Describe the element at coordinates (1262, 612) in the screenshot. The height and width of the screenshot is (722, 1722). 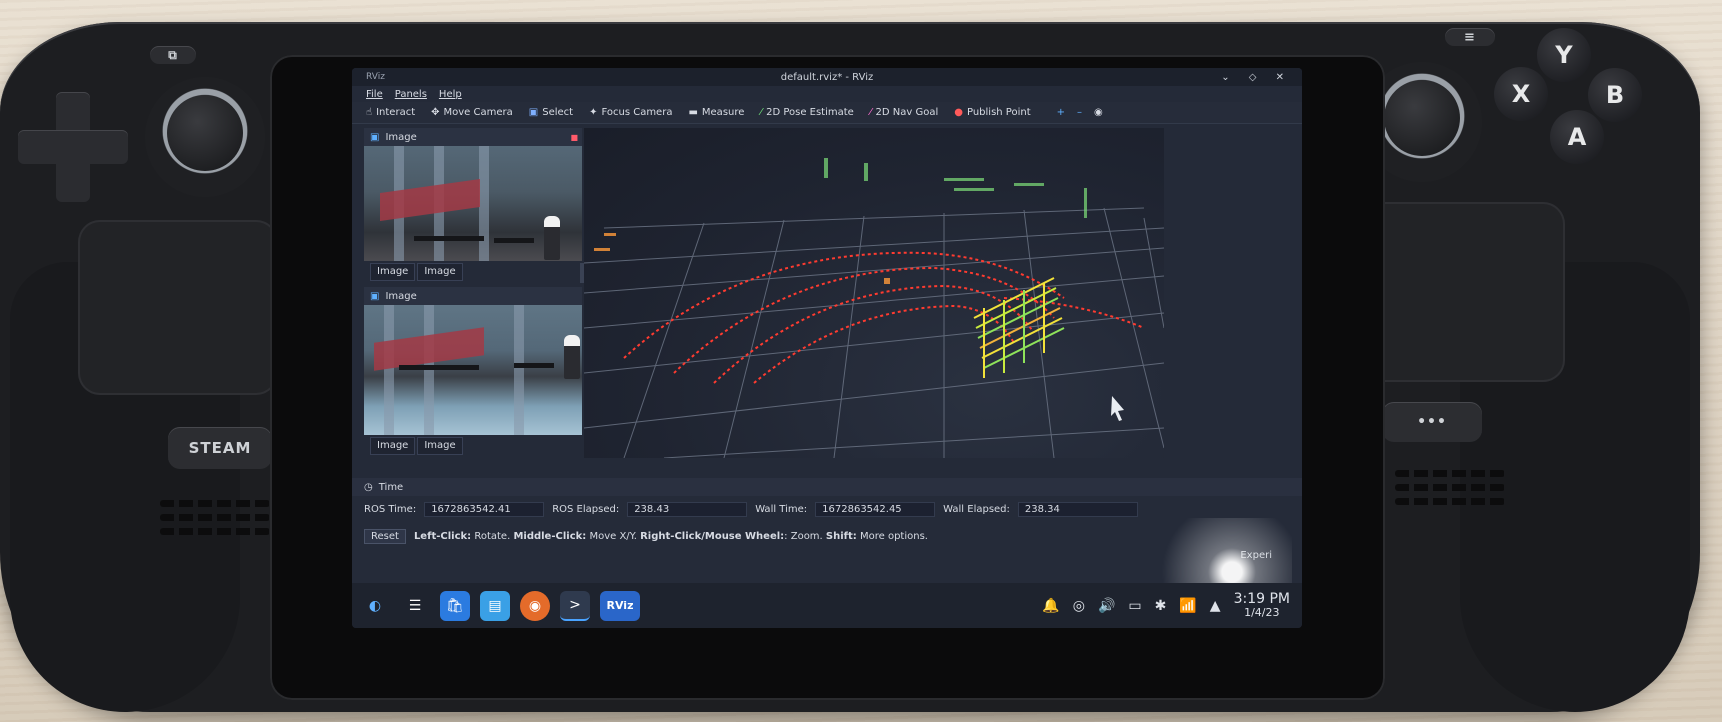
I see `clock-date: 1/4/23` at that location.